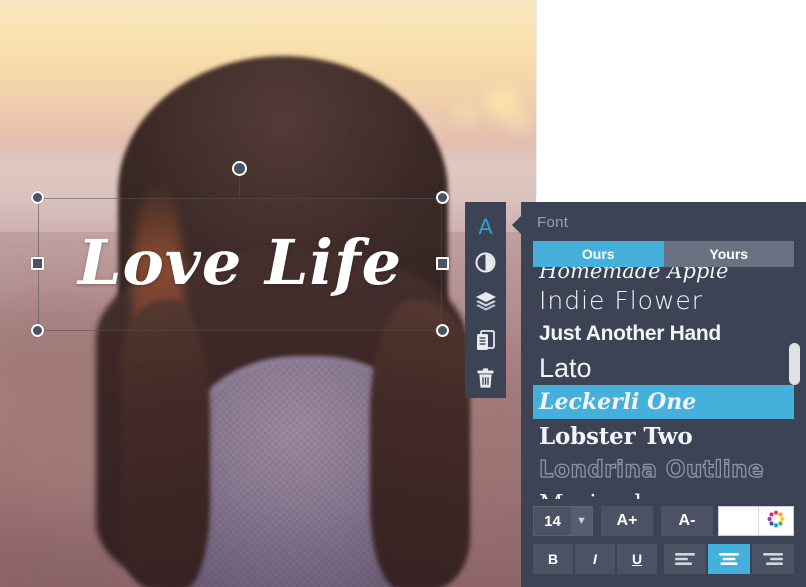 The height and width of the screenshot is (587, 806). Describe the element at coordinates (37, 197) in the screenshot. I see `corner-handle-top-left` at that location.